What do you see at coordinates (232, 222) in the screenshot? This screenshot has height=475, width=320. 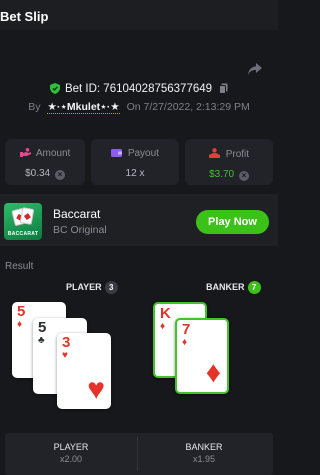 I see `play-now-button: Play Now` at bounding box center [232, 222].